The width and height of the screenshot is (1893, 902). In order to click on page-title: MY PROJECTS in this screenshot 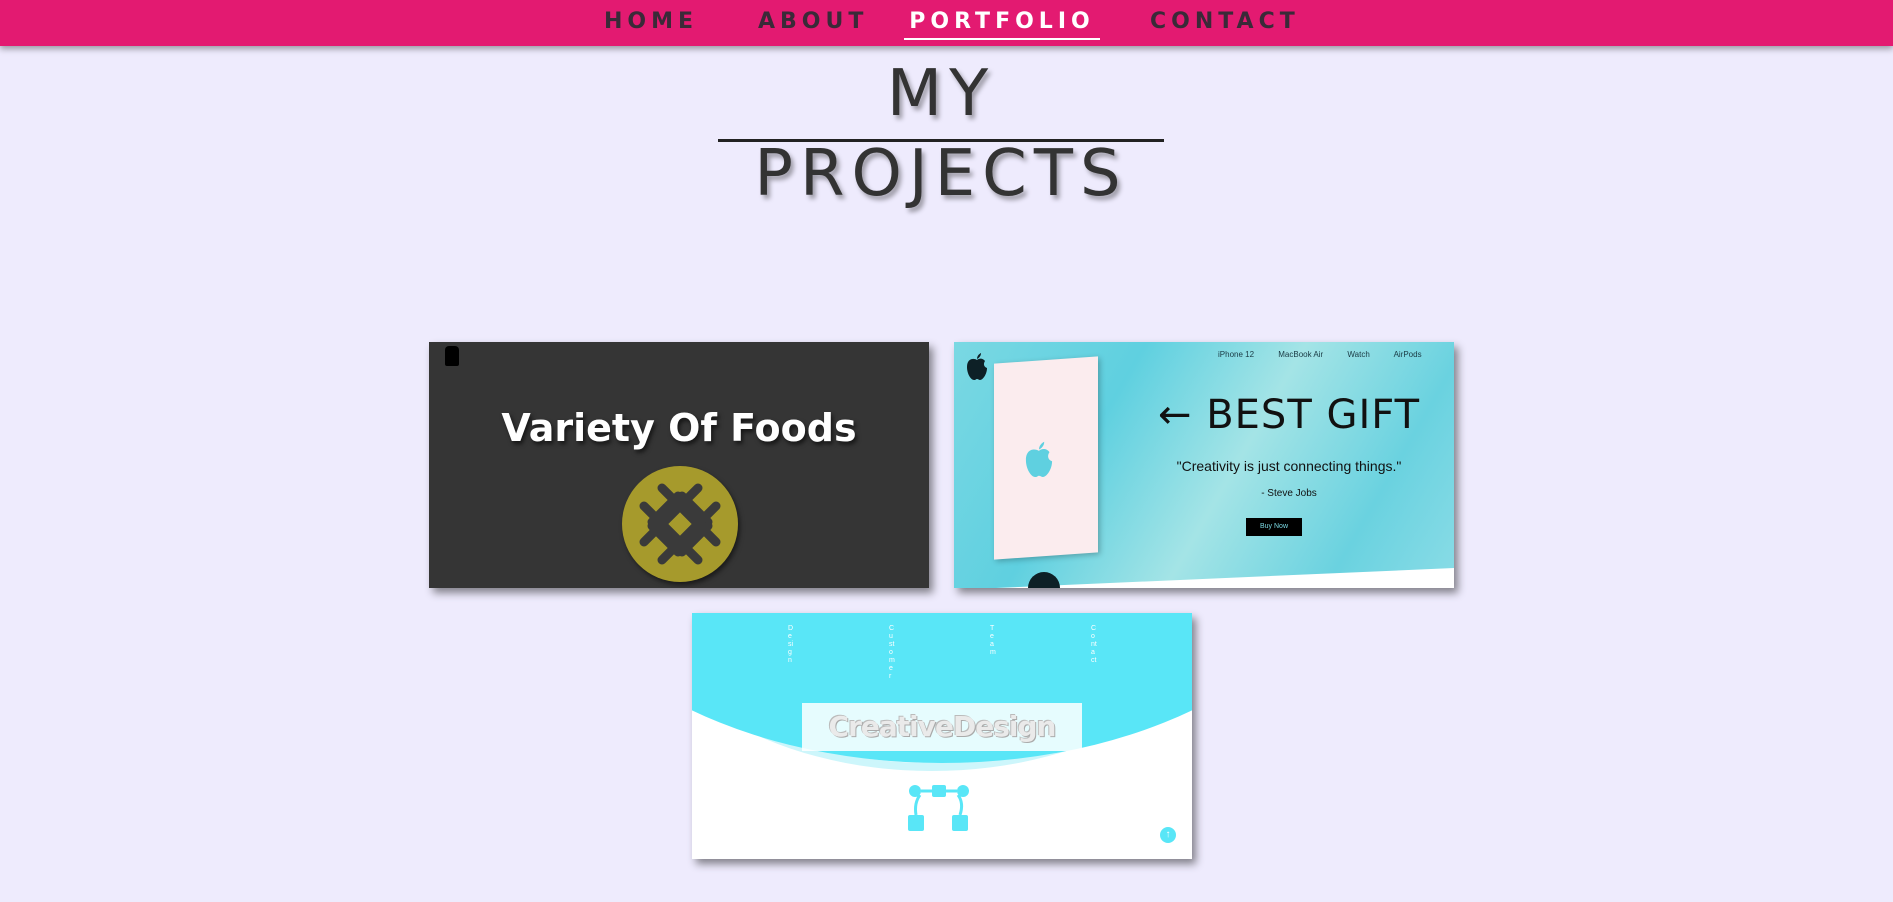, I will do `click(941, 134)`.